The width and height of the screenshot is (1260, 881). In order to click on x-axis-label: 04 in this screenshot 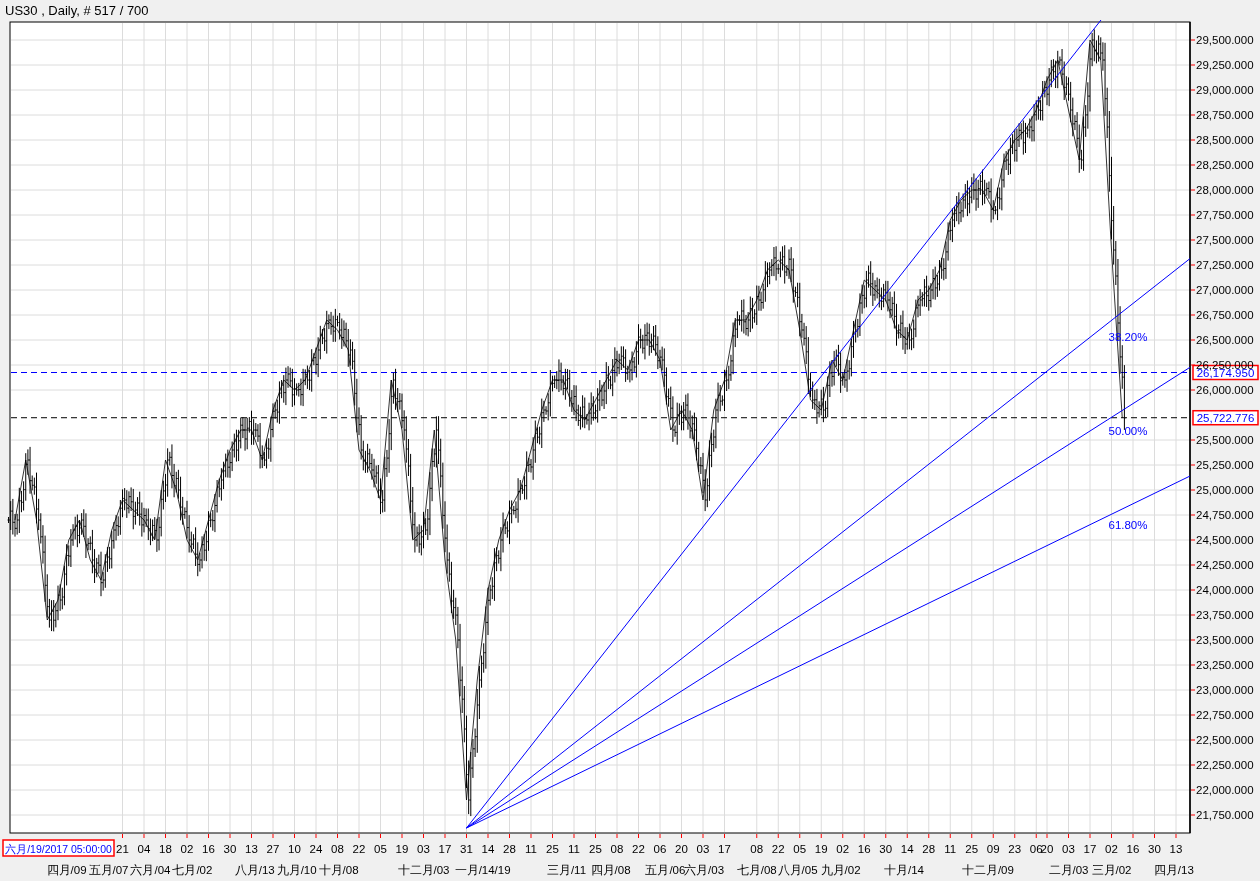, I will do `click(144, 849)`.